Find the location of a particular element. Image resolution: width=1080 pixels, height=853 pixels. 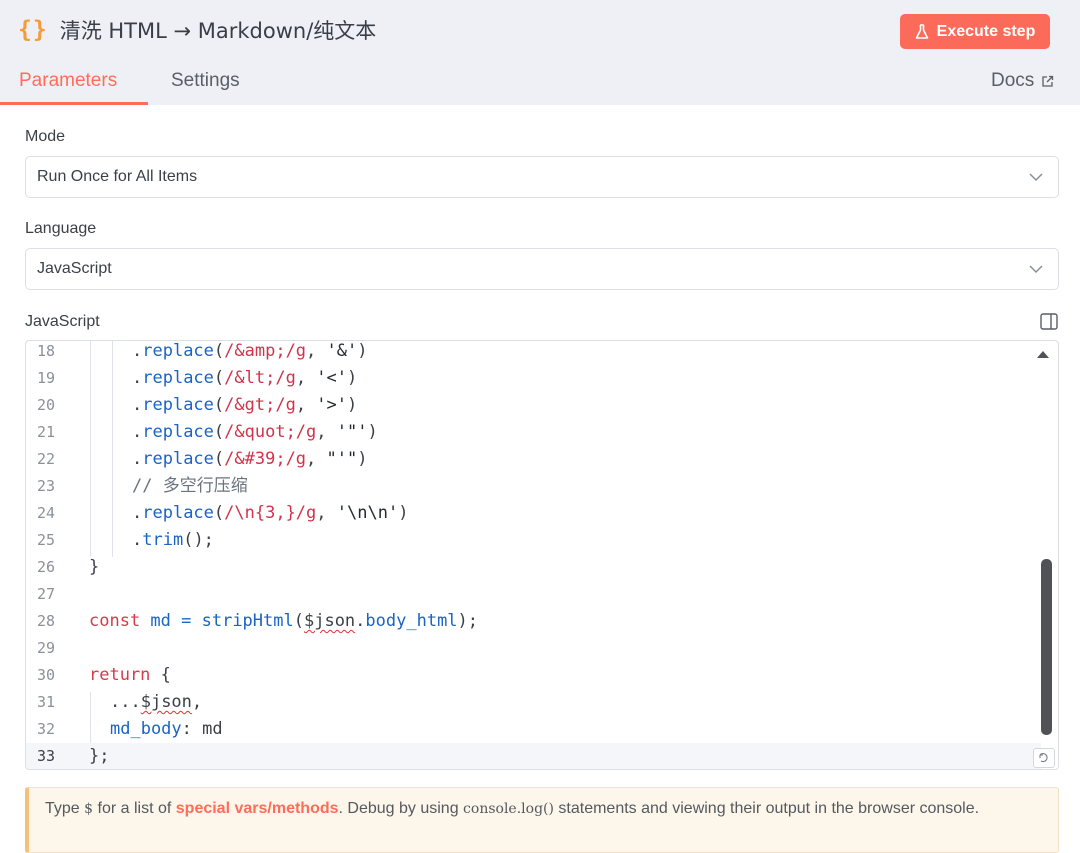

line-number: 26 is located at coordinates (45, 567).